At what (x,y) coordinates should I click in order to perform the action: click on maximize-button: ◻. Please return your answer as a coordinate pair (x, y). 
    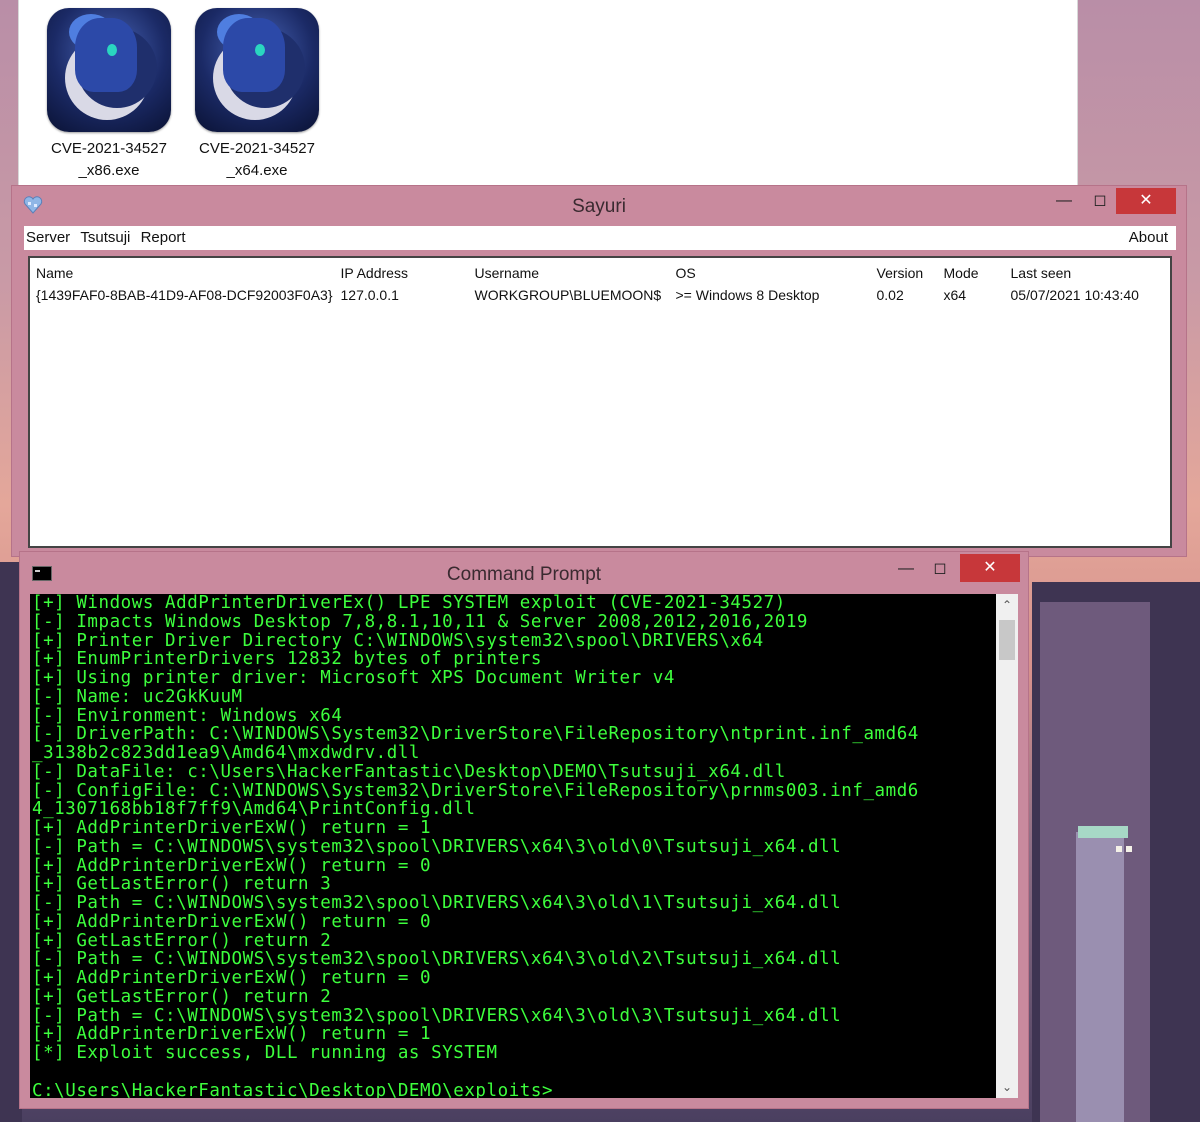
    Looking at the image, I should click on (940, 569).